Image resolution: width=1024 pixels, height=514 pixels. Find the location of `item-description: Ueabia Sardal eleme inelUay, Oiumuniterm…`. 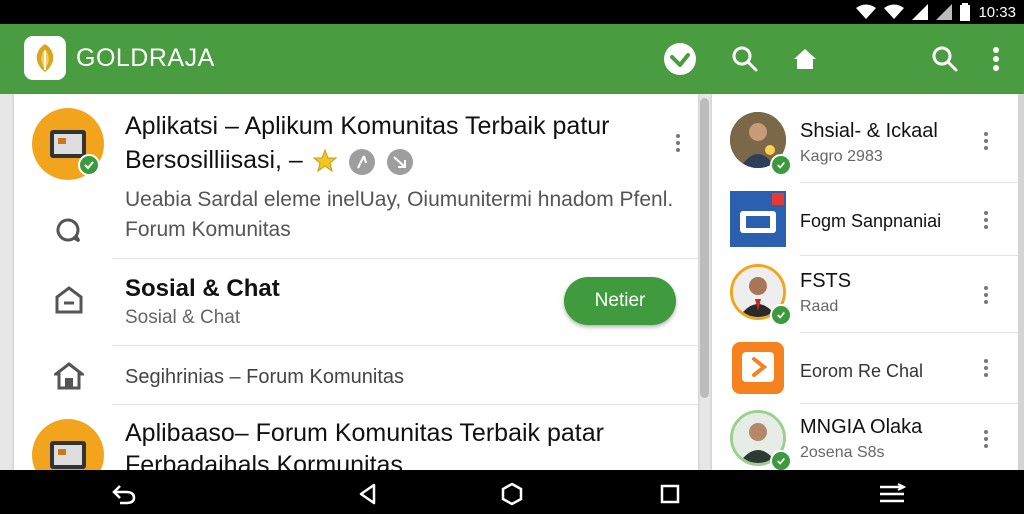

item-description: Ueabia Sardal eleme inelUay, Oiumuniterm… is located at coordinates (399, 199).